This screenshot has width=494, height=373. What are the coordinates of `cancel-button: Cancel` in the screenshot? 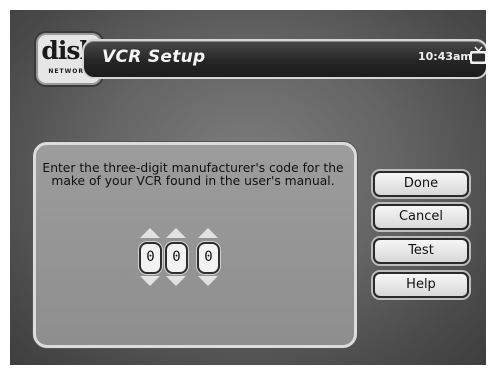 It's located at (421, 217).